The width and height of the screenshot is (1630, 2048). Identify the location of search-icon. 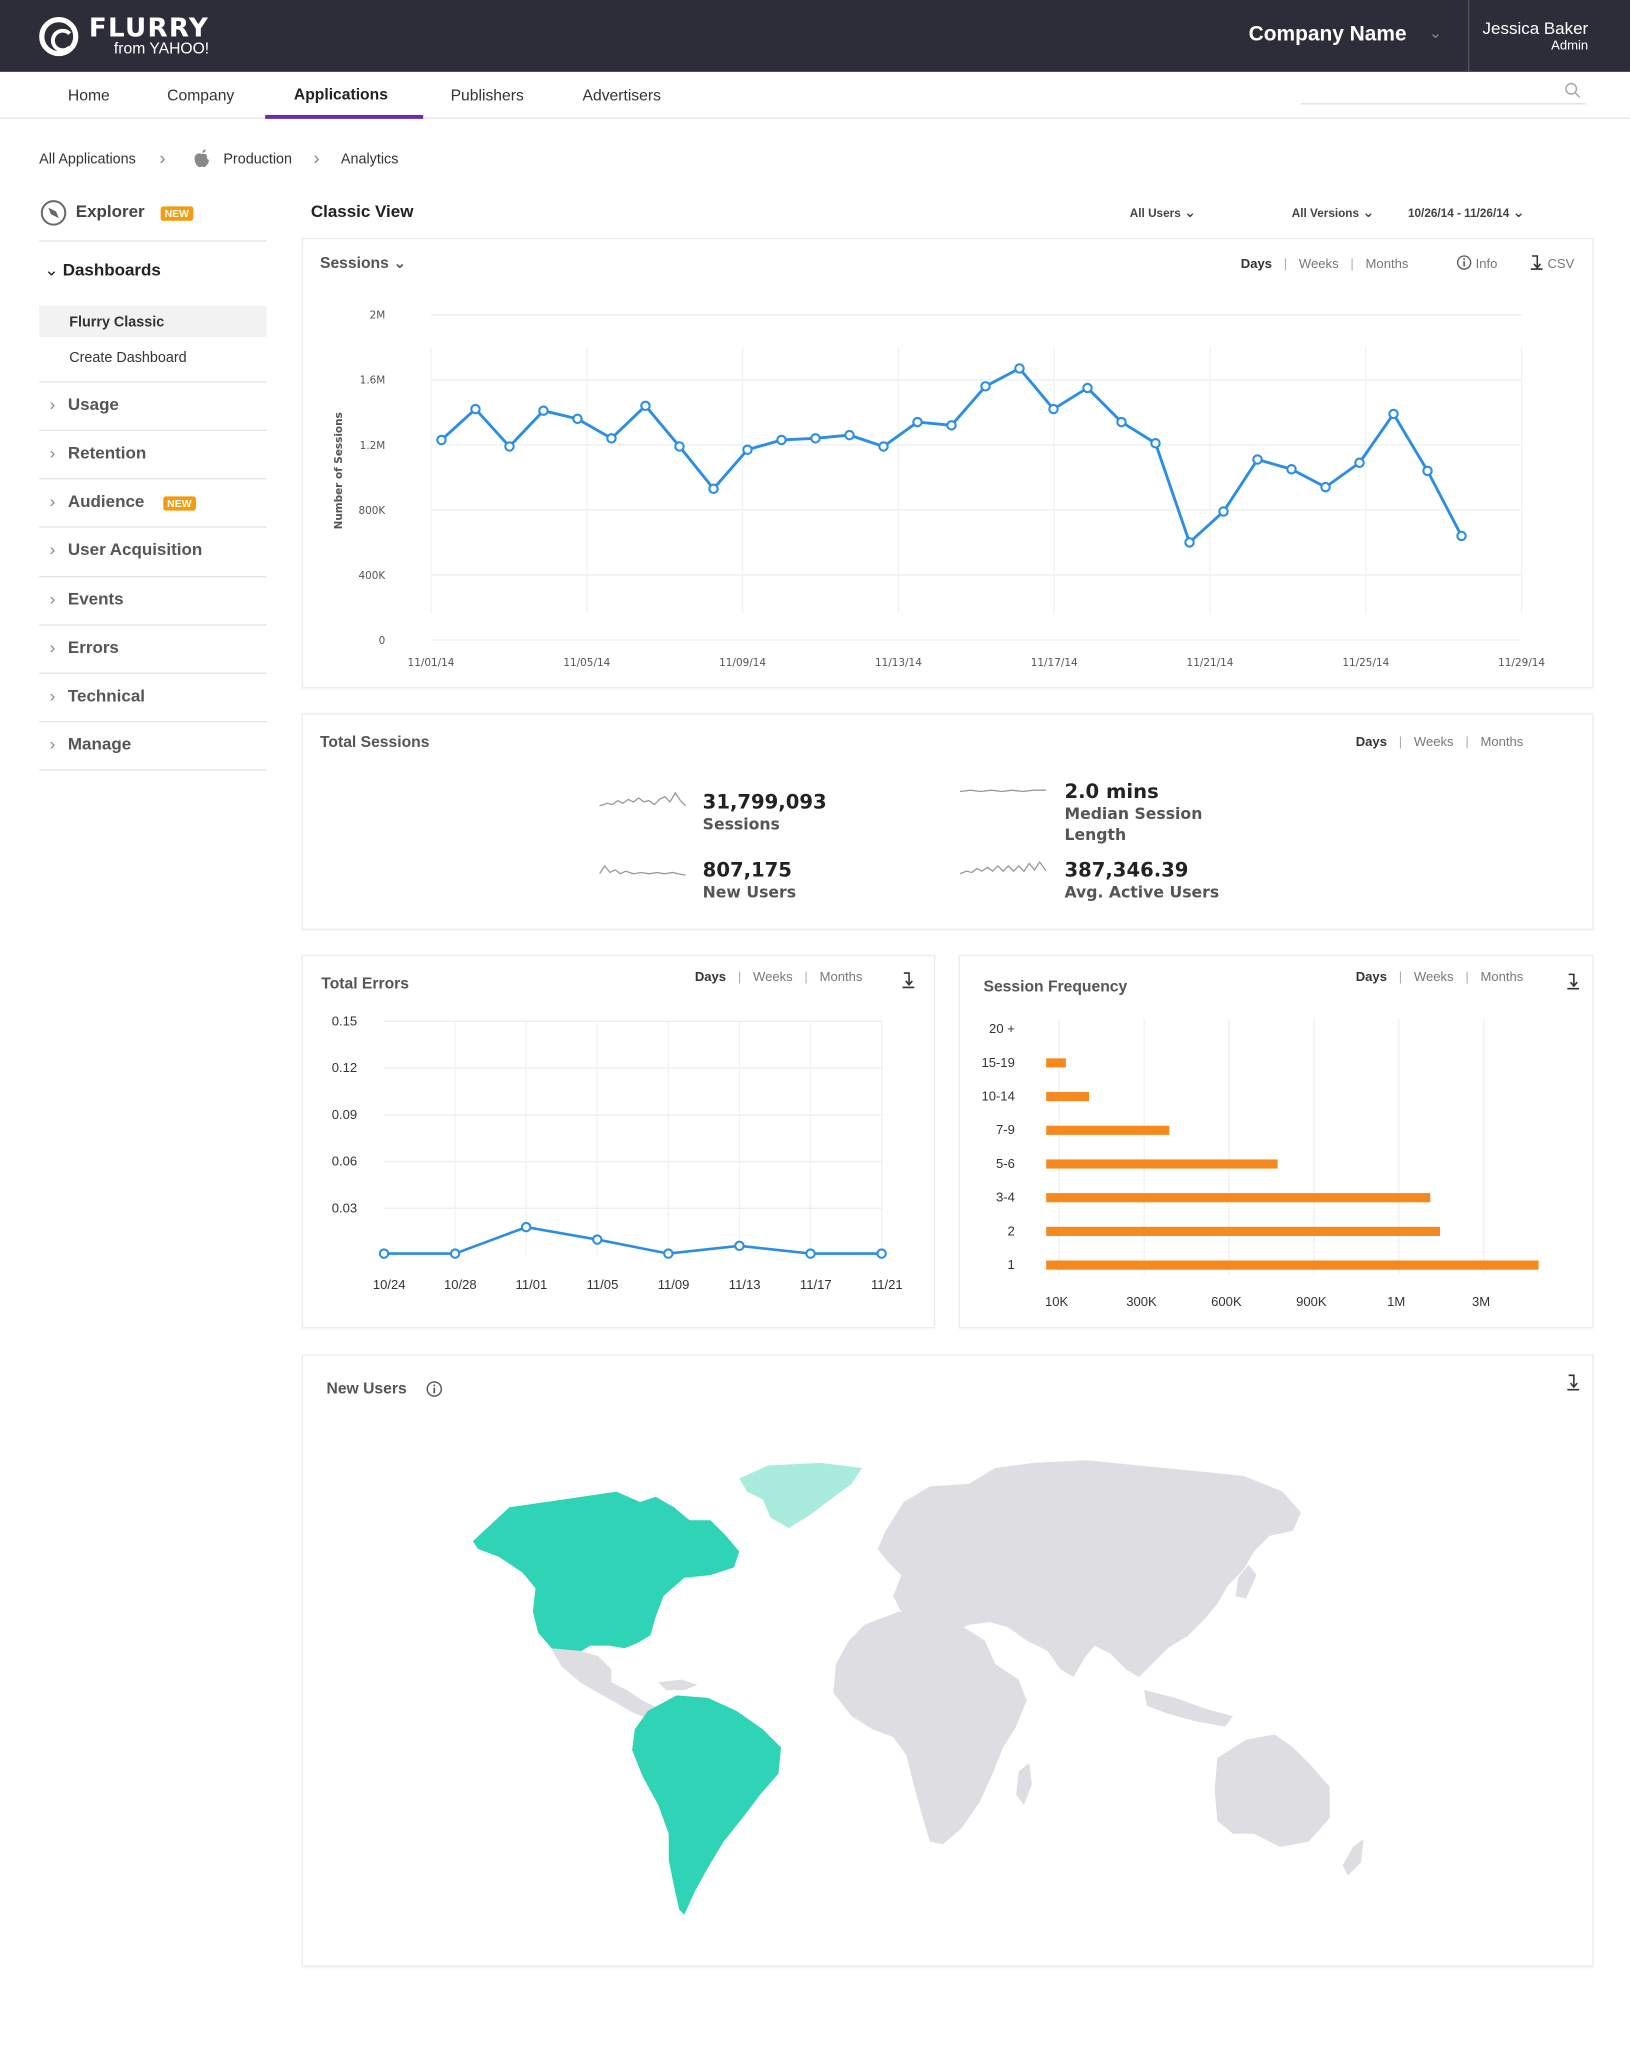
(1573, 90).